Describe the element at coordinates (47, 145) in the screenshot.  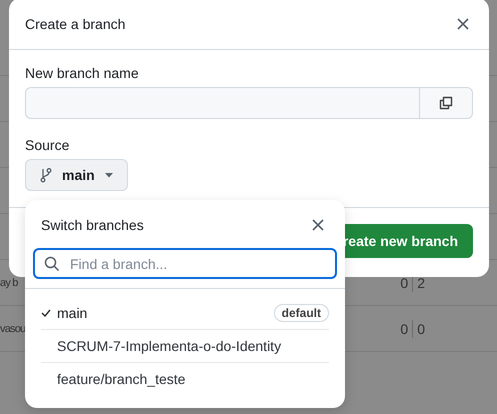
I see `field-label: Source` at that location.